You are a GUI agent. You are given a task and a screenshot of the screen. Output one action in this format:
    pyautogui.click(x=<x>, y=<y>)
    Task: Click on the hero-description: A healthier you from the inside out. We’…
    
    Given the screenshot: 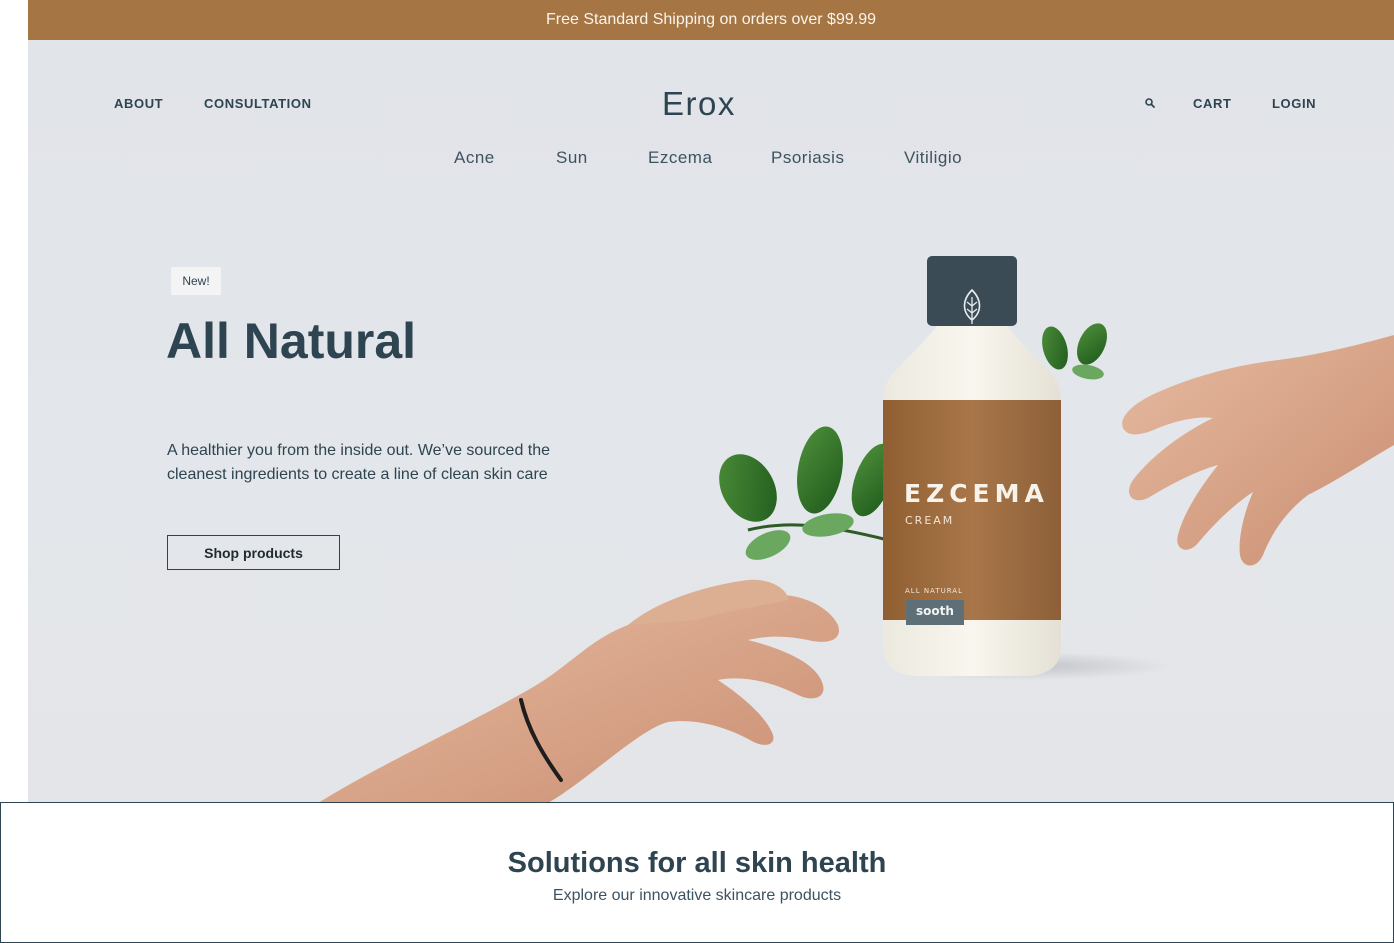 What is the action you would take?
    pyautogui.click(x=359, y=462)
    